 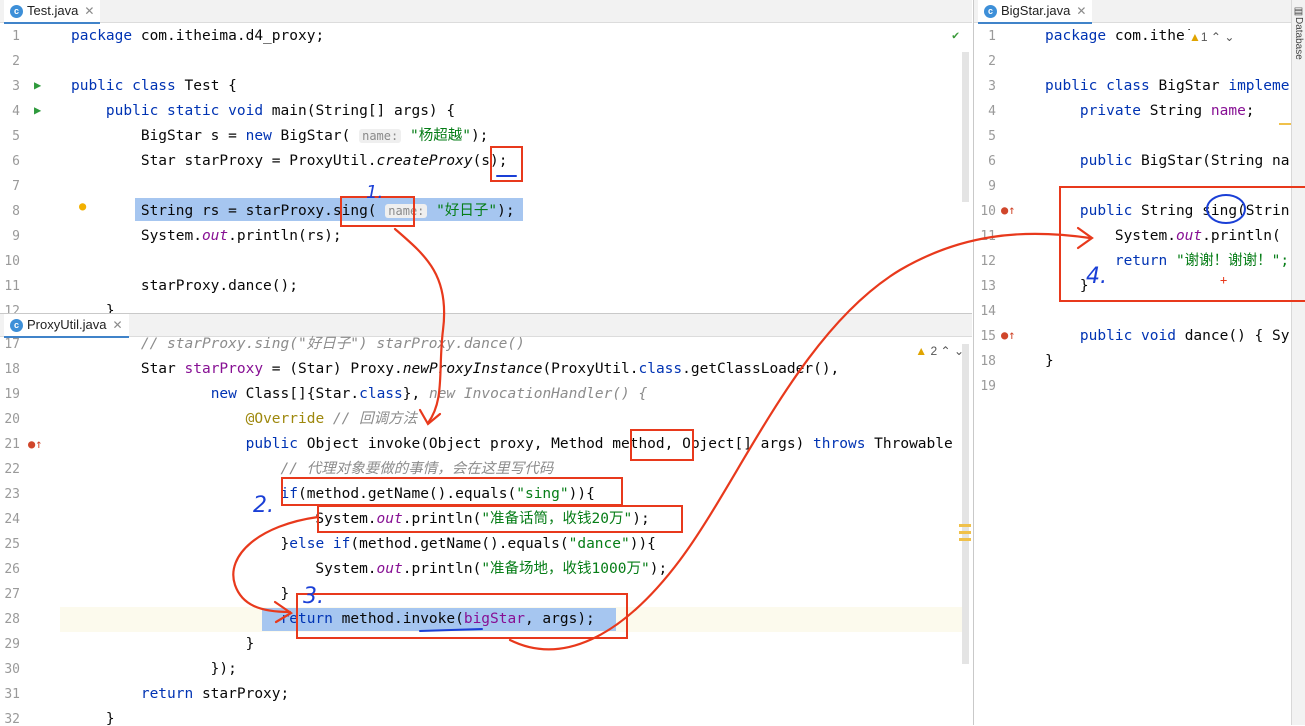 What do you see at coordinates (1133, 86) in the screenshot?
I see `code-line: 3 public class BigStar impleme` at bounding box center [1133, 86].